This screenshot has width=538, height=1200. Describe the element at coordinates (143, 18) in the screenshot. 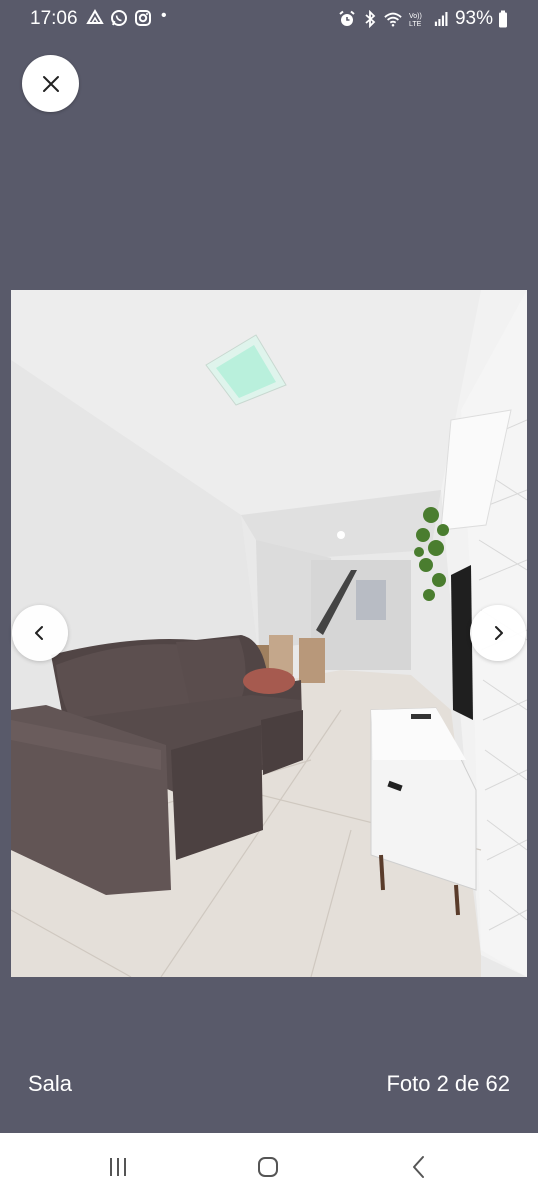

I see `instagram-icon` at that location.